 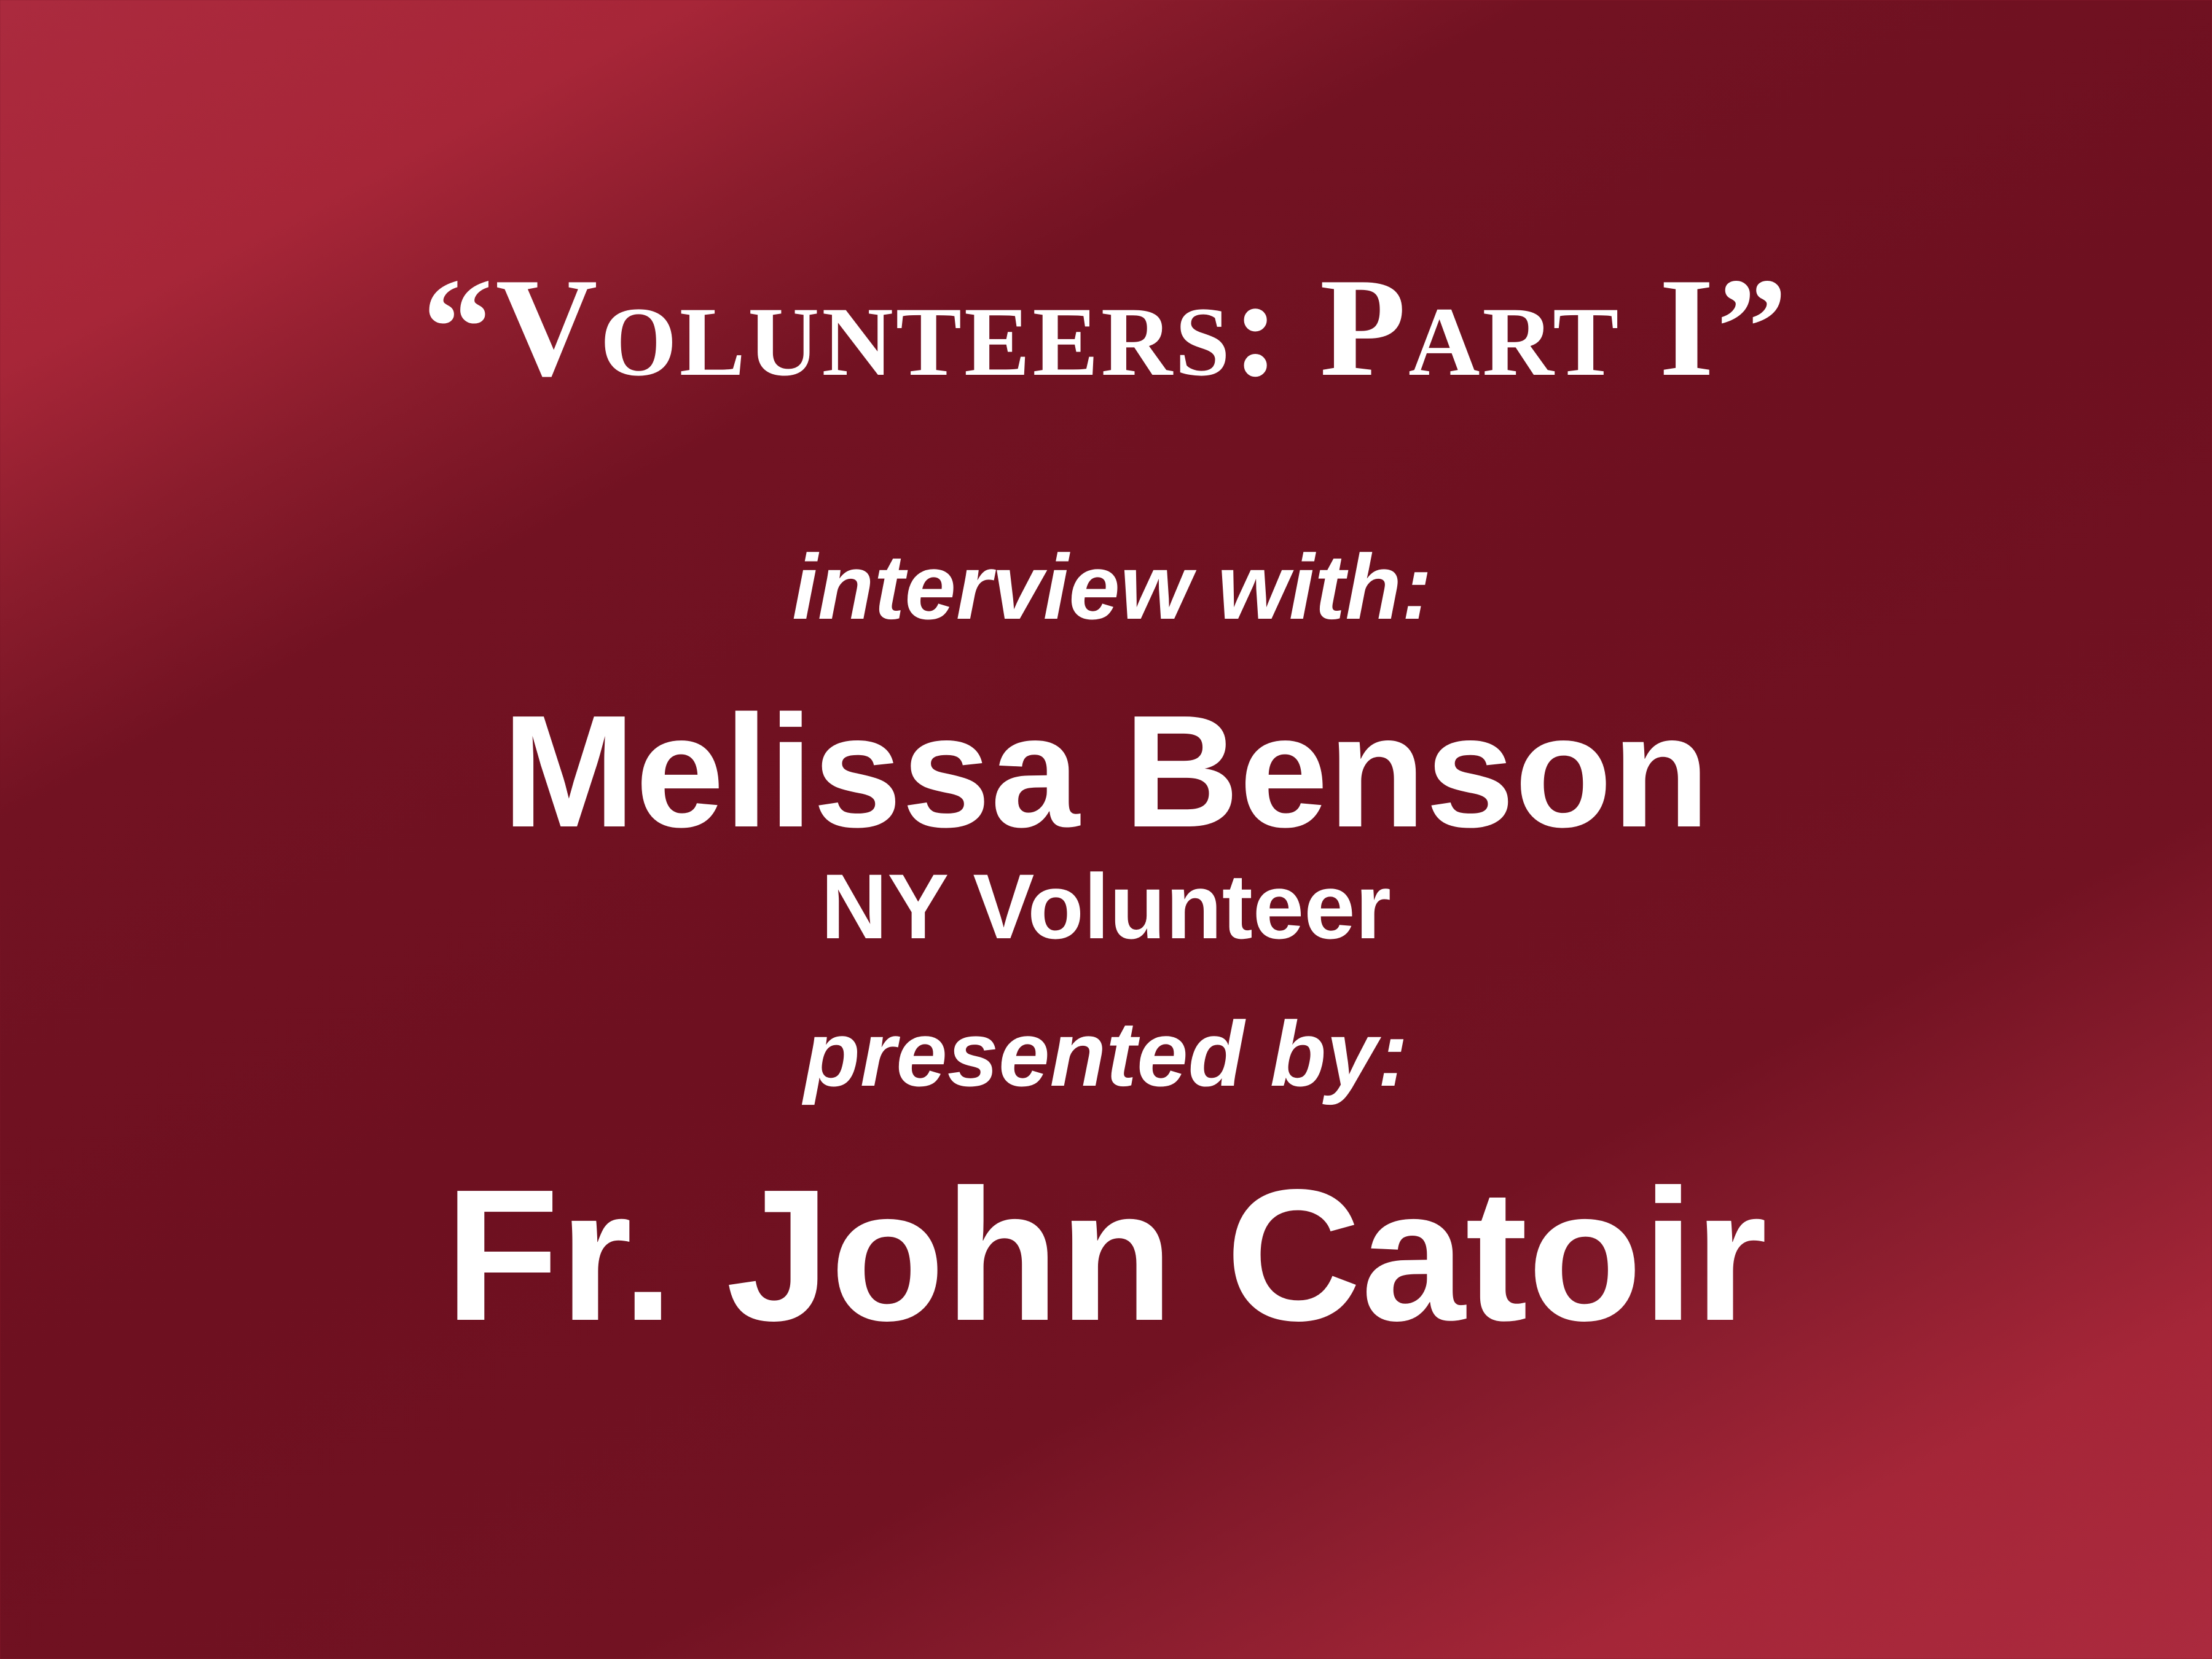 I want to click on presented-by-label: presented by:, so click(x=1106, y=1053).